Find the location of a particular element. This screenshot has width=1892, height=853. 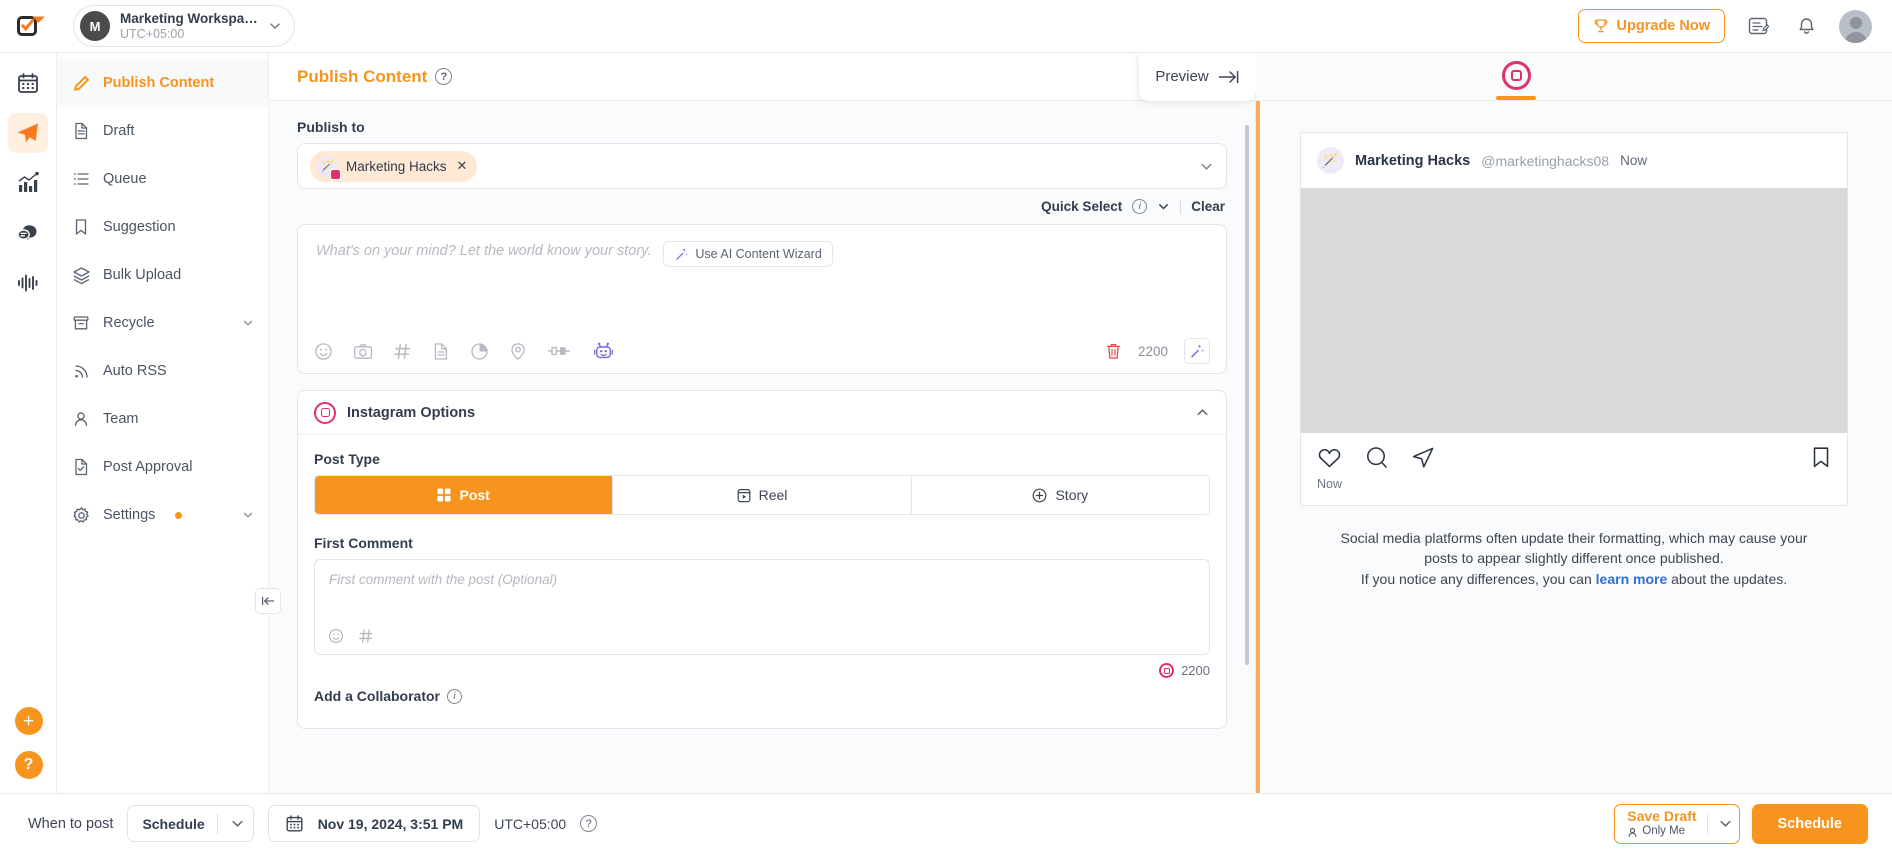

first-comment-toolbar is located at coordinates (351, 636).